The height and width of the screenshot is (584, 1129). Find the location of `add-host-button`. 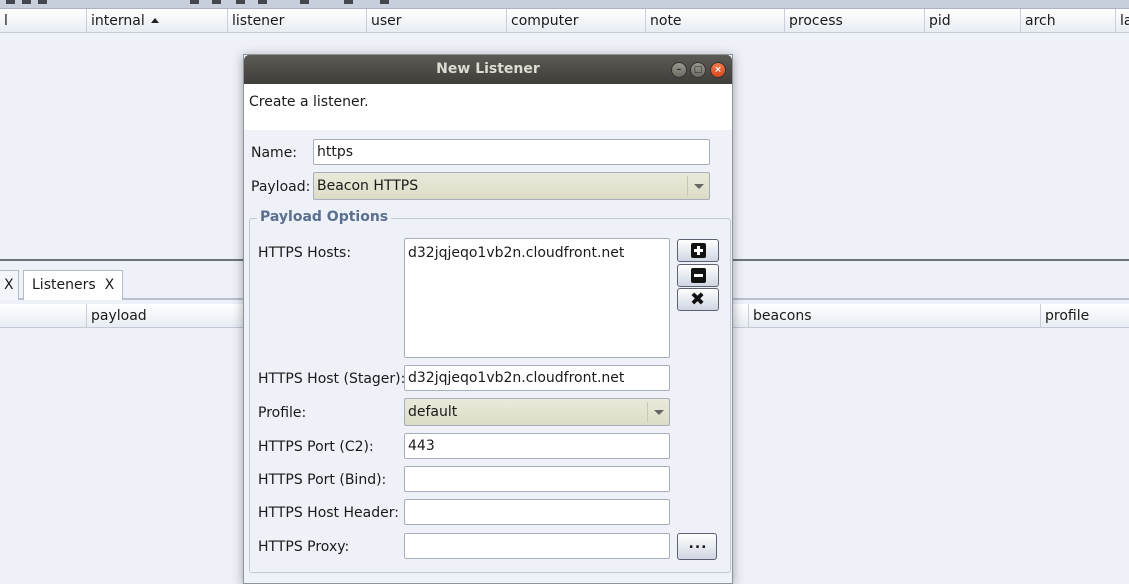

add-host-button is located at coordinates (698, 250).